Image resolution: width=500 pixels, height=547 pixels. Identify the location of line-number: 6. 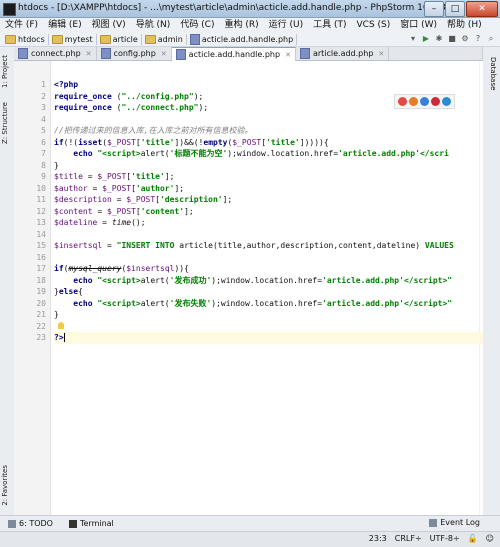
(43, 142).